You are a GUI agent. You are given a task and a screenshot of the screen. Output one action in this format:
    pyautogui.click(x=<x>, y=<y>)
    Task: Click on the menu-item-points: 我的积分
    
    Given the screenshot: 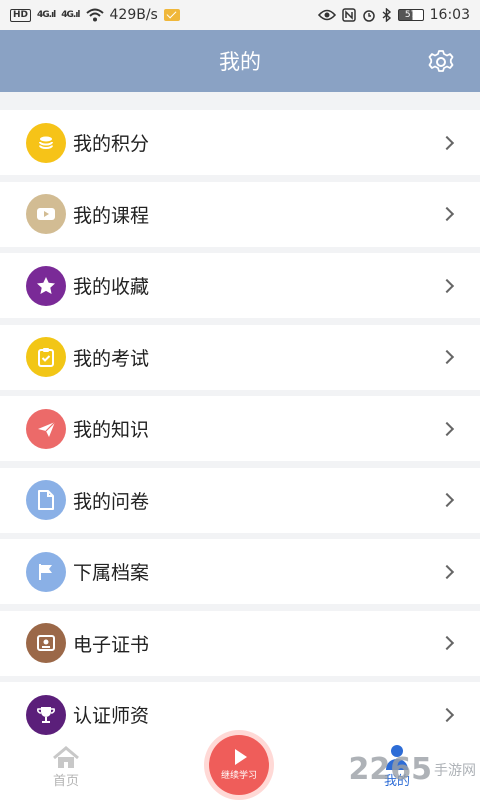 What is the action you would take?
    pyautogui.click(x=240, y=142)
    